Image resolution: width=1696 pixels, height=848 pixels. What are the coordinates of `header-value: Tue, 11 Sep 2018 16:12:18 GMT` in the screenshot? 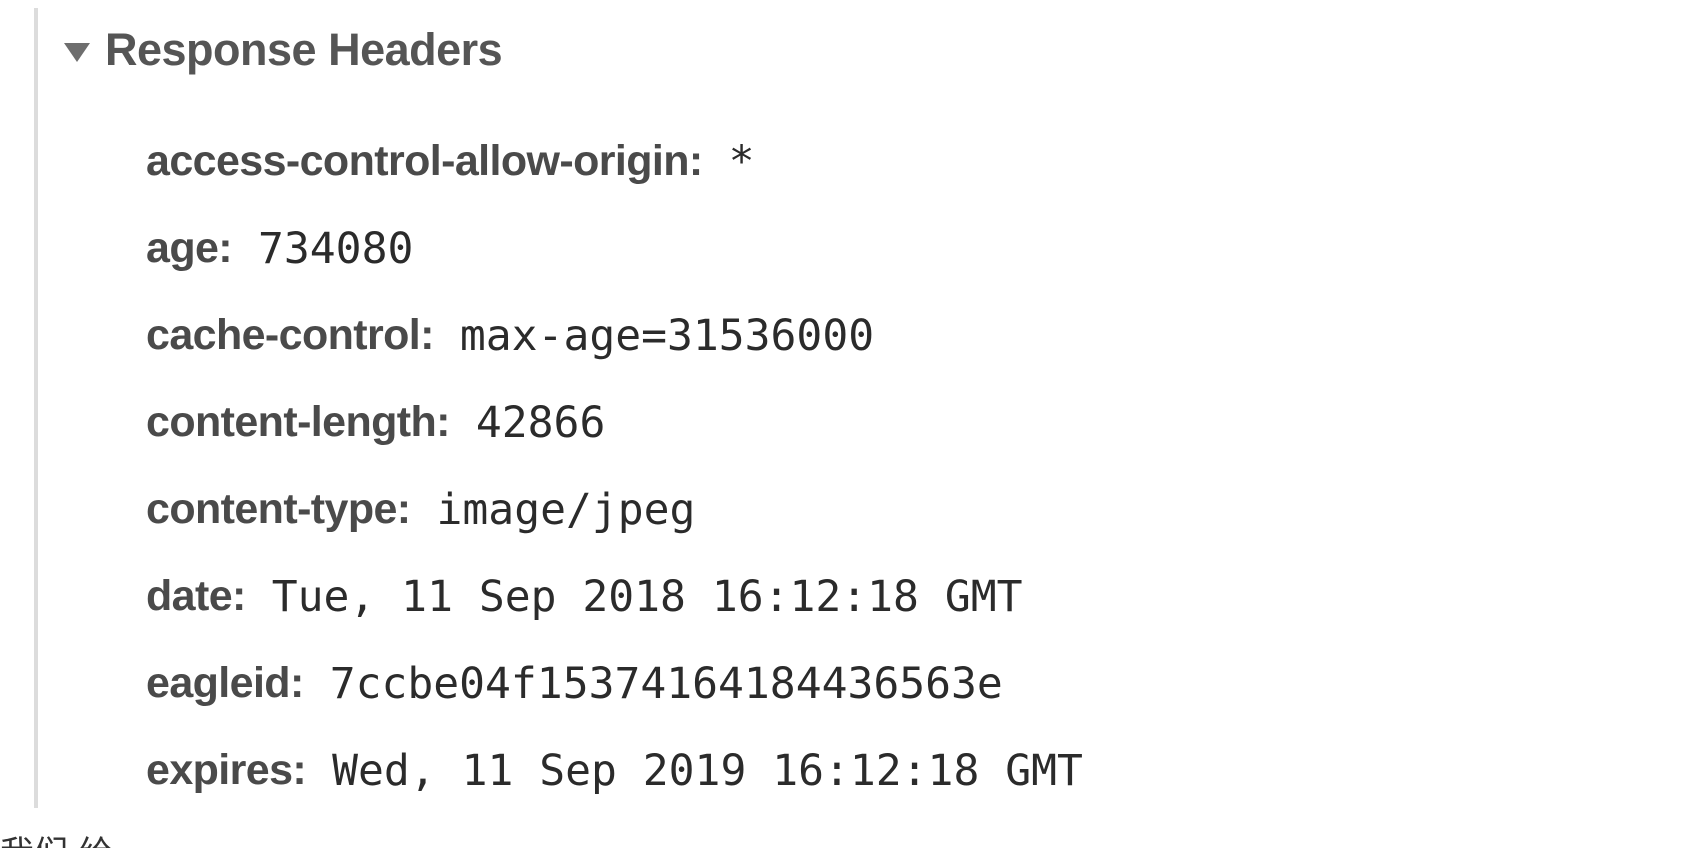 It's located at (647, 596).